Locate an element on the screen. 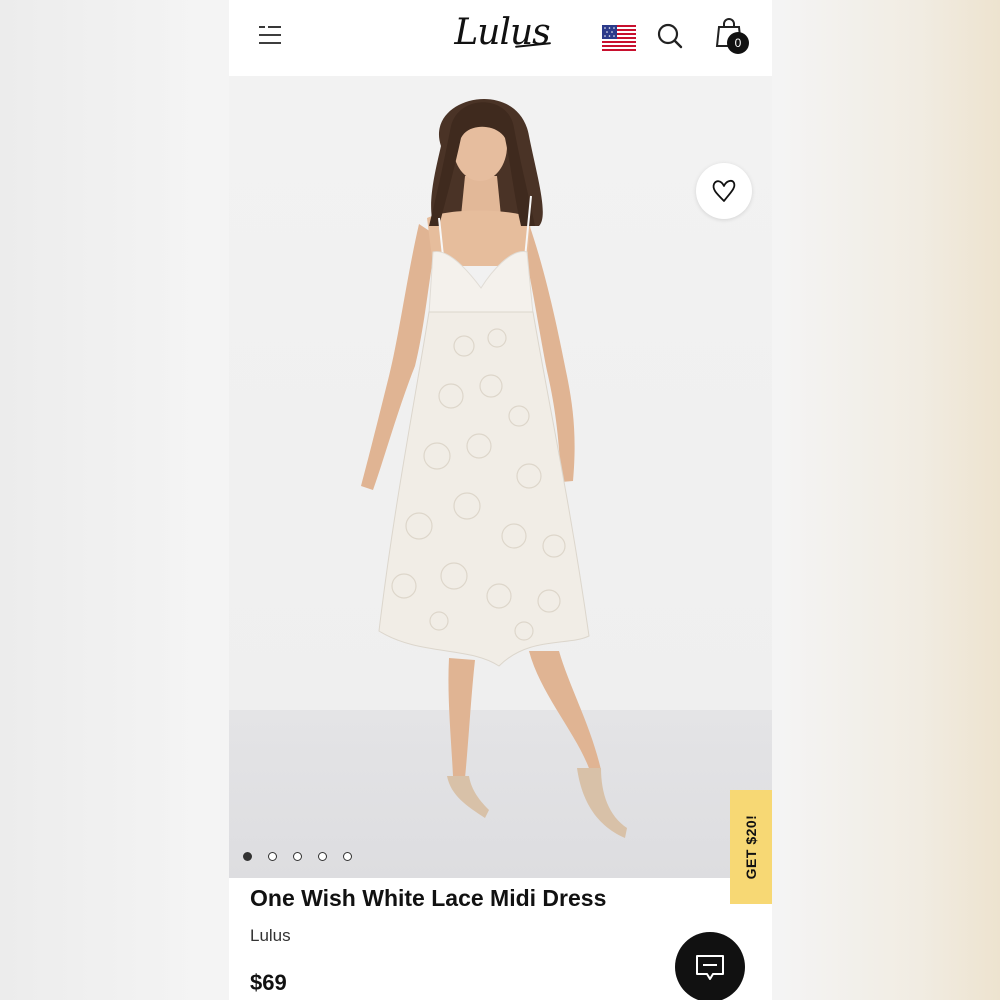  get-20-promo-tab: GET $20! is located at coordinates (751, 847).